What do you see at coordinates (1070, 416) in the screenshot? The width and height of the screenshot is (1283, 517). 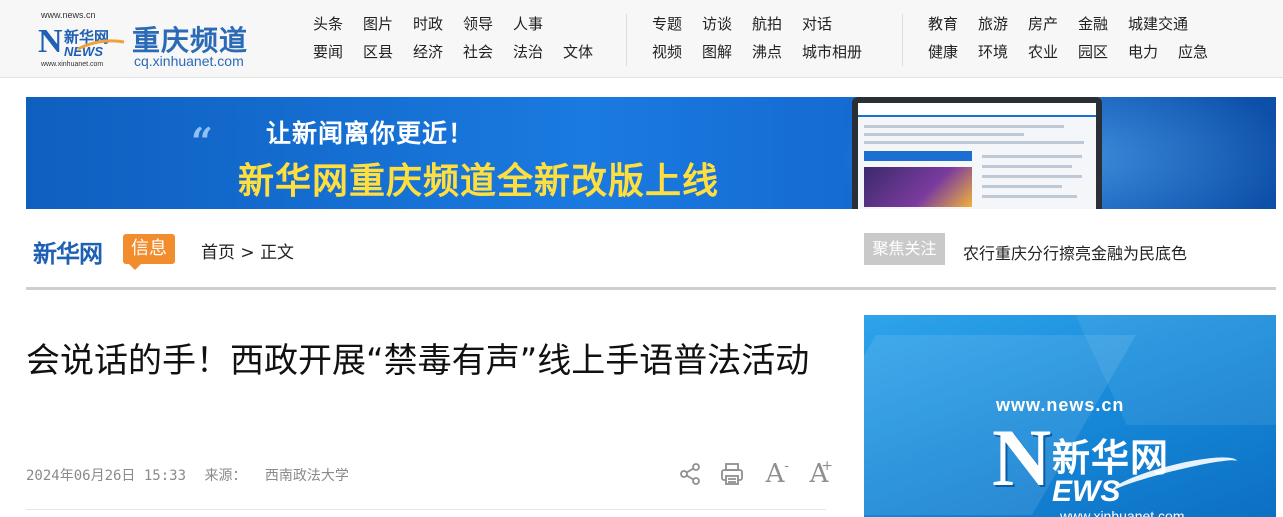 I see `xinhua-sidebar-ad: www.news.cn N 新华网 EWS www.xinhuanet.com` at bounding box center [1070, 416].